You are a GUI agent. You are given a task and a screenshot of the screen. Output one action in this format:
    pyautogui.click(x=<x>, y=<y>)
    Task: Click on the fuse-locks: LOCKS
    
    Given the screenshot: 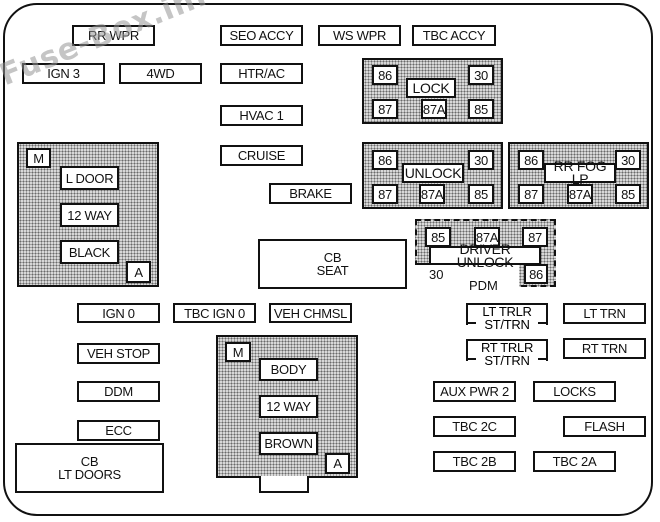 What is the action you would take?
    pyautogui.click(x=574, y=391)
    